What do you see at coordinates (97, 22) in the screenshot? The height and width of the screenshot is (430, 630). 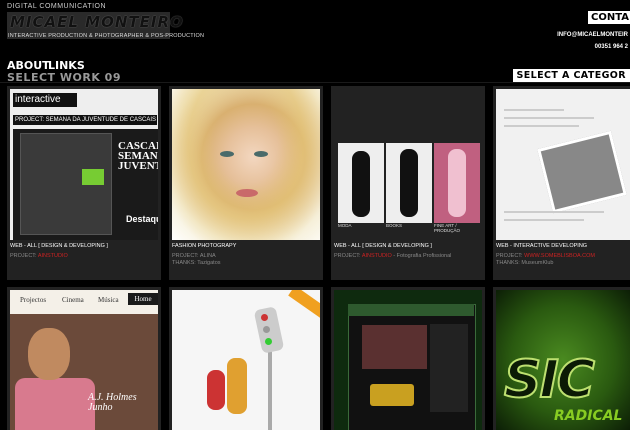 I see `site-logo: MICAEL MONTEIRO` at bounding box center [97, 22].